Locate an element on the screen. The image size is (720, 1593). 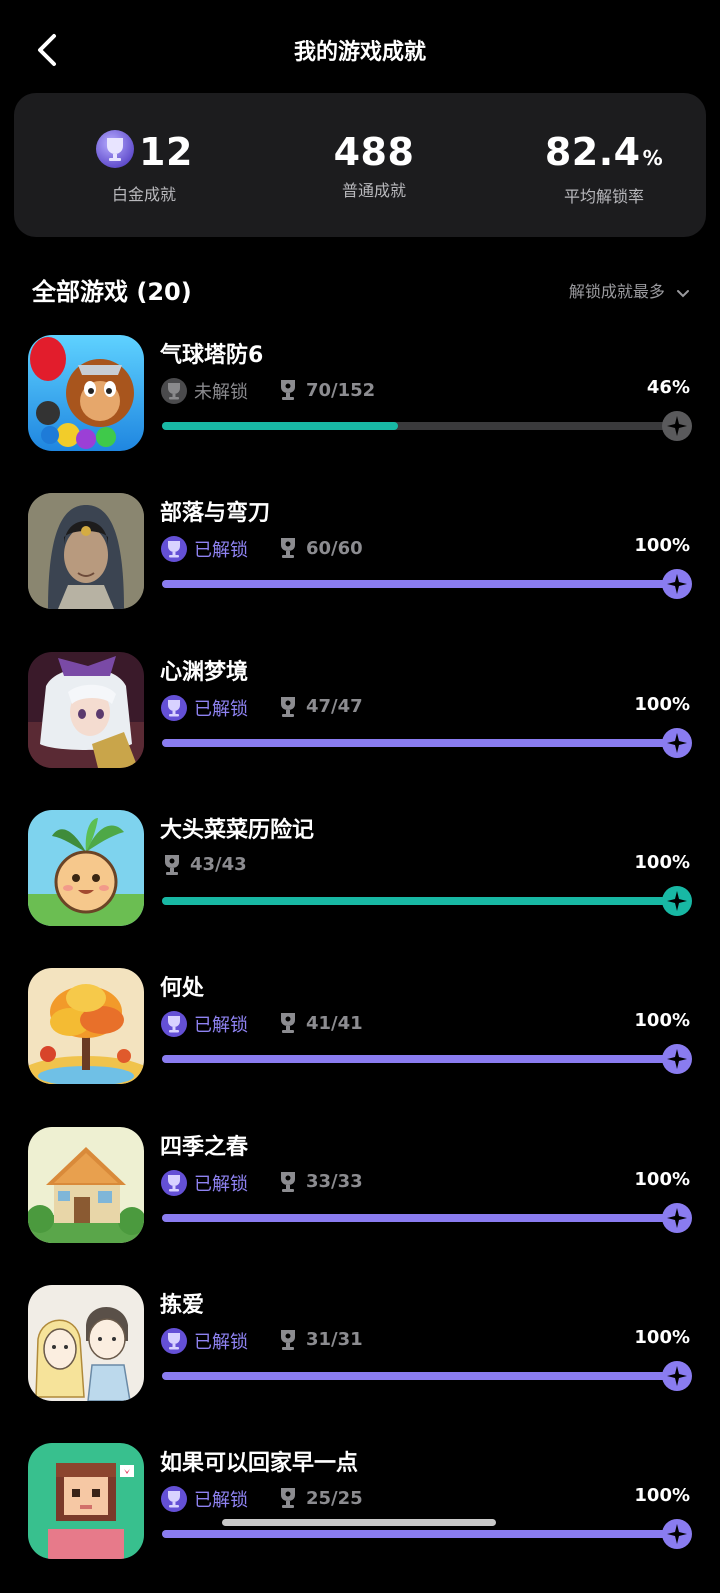
trophy-count: 33/33 is located at coordinates (320, 1182).